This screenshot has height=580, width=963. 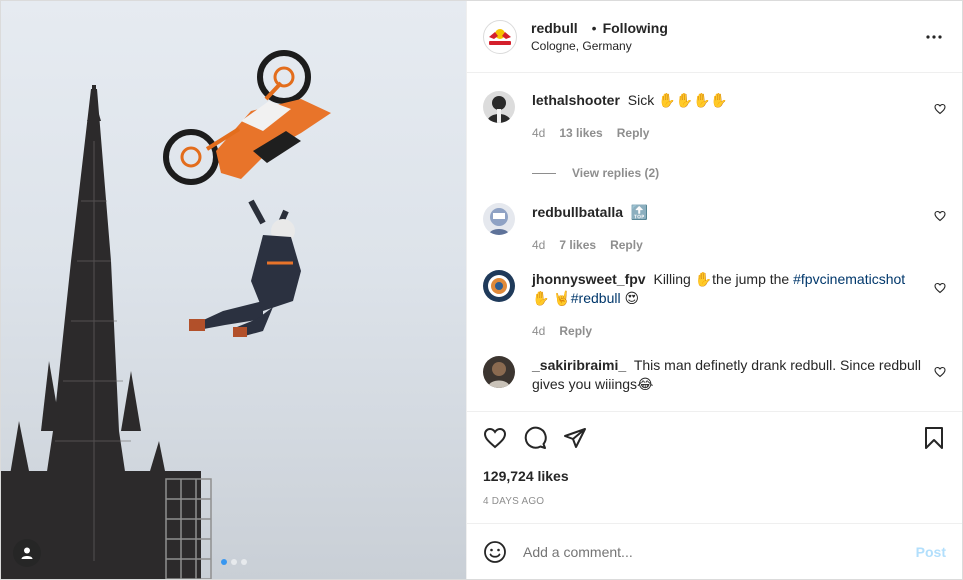 I want to click on comment-text: lethalshooter Sick ✋✋✋✋, so click(x=727, y=100).